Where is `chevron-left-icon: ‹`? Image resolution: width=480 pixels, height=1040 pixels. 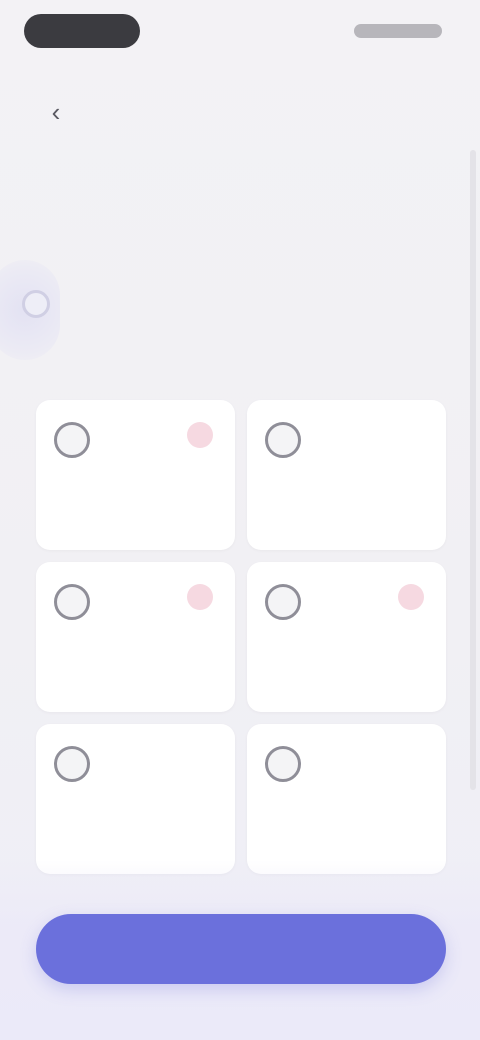 chevron-left-icon: ‹ is located at coordinates (56, 111).